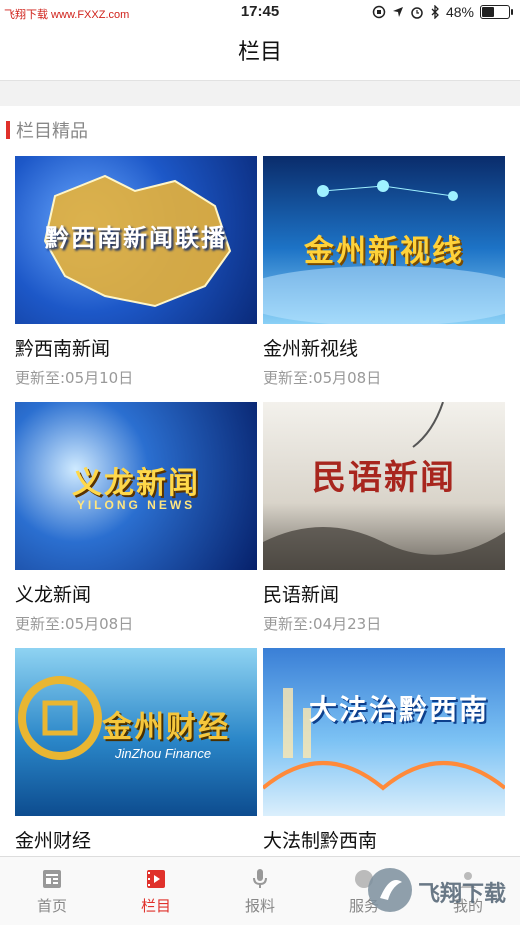 The image size is (520, 925). I want to click on tab-columns: 栏目, so click(156, 891).